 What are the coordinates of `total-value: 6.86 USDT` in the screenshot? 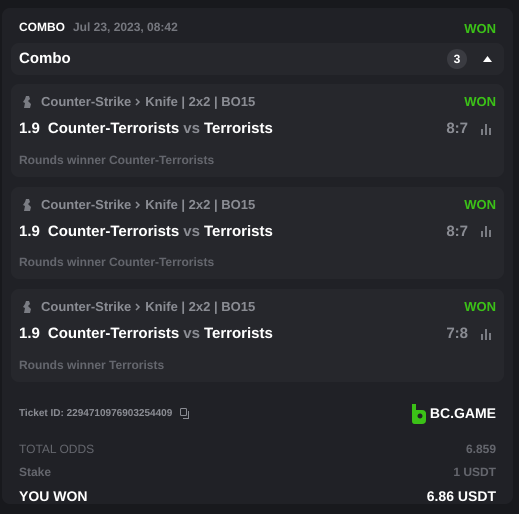 It's located at (461, 496).